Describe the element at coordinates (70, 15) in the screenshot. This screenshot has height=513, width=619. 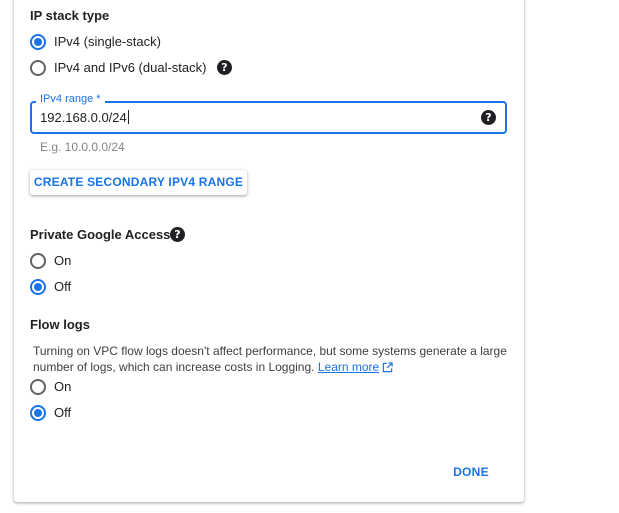
I see `ip-stack-heading: IP stack type` at that location.